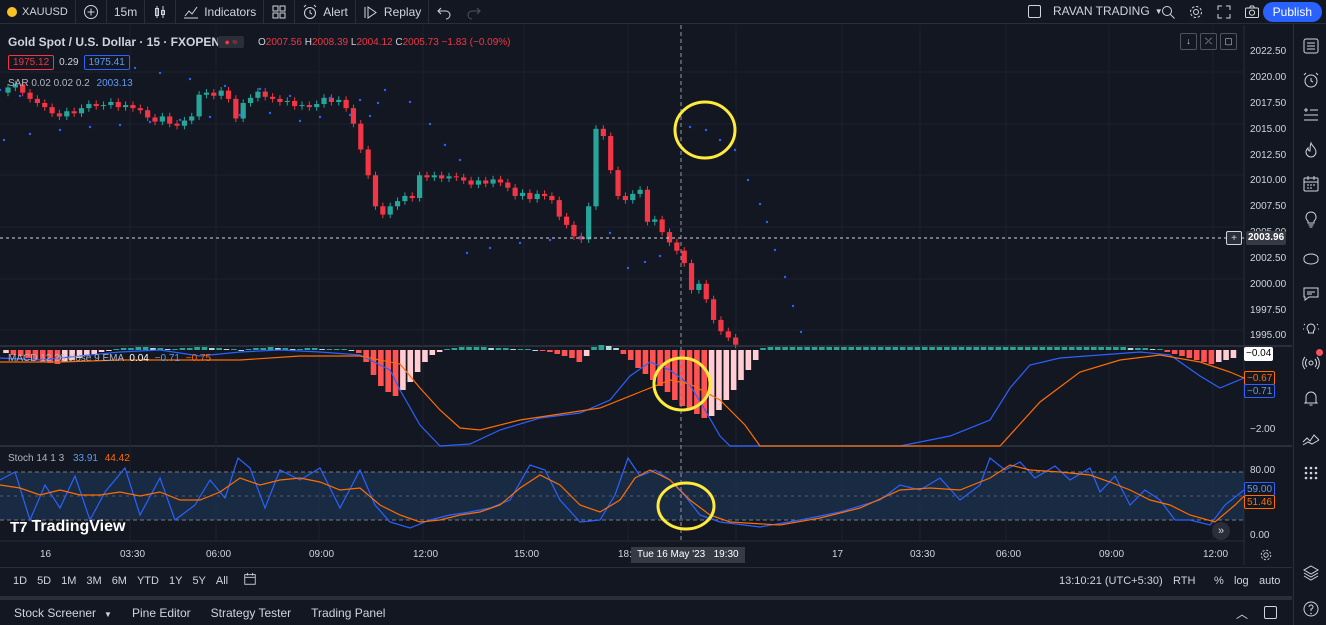 The width and height of the screenshot is (1326, 625). Describe the element at coordinates (308, 42) in the screenshot. I see `high-label: H` at that location.